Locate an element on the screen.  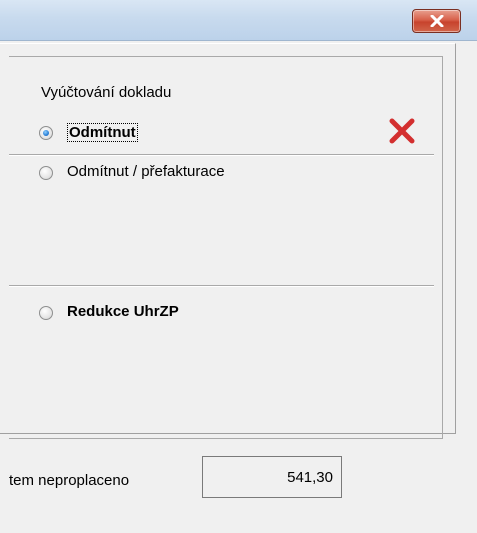
radio-label-odmitnut: Odmítnut is located at coordinates (102, 132).